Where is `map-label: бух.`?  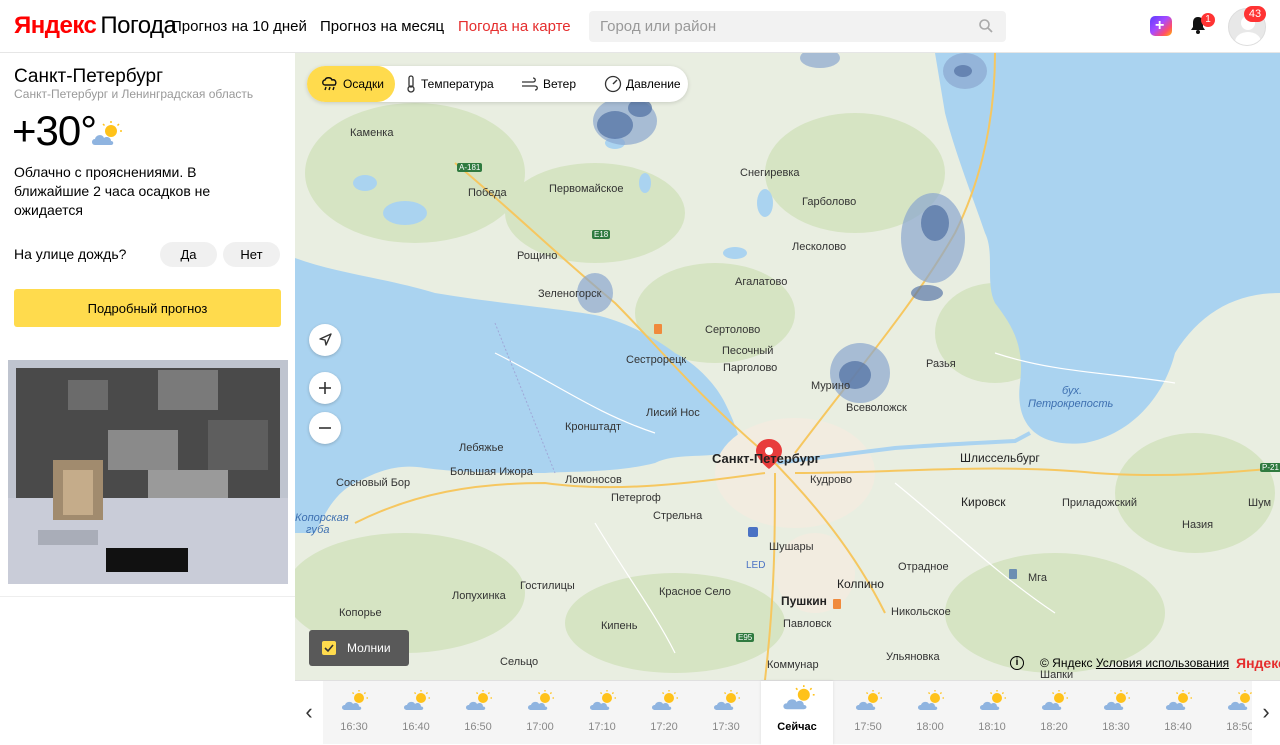
map-label: бух. is located at coordinates (1072, 391).